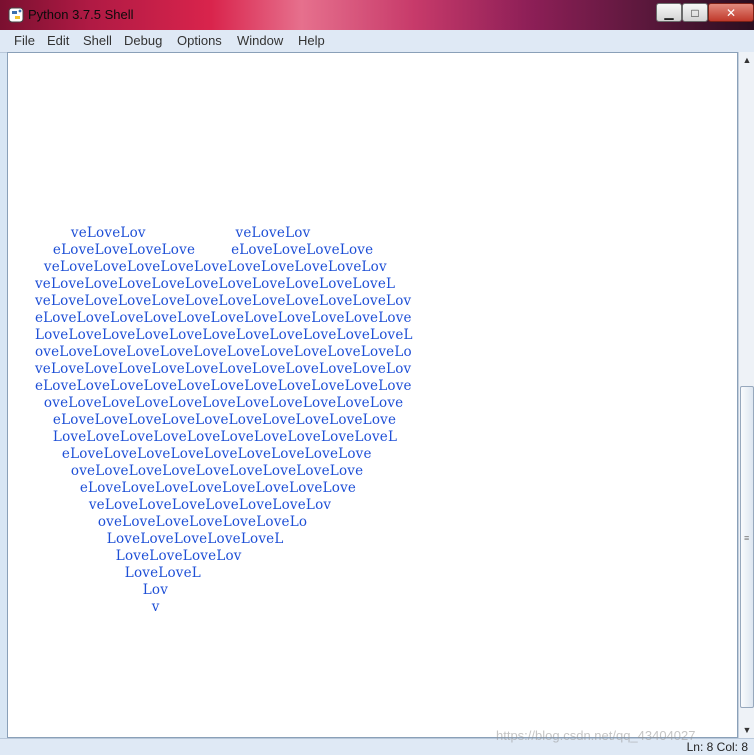  Describe the element at coordinates (191, 250) in the screenshot. I see `output-line: eLoveLoveLoveLove eLoveLoveLoveLove` at that location.